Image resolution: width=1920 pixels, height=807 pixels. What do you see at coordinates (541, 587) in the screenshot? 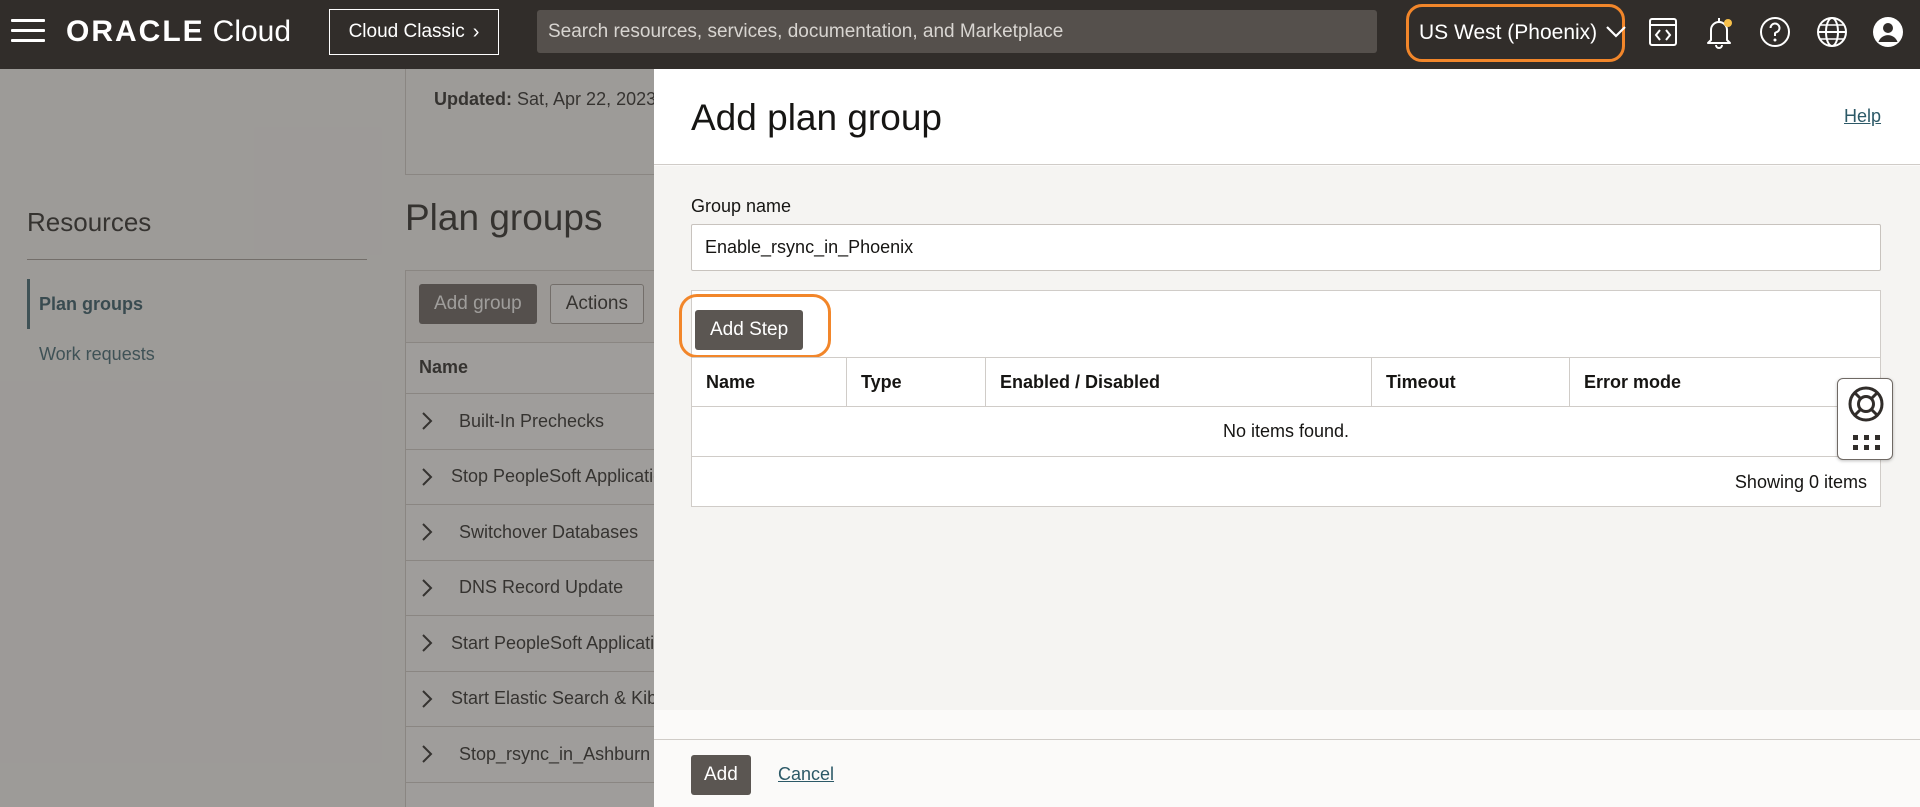
I see `row-name: DNS Record Update` at bounding box center [541, 587].